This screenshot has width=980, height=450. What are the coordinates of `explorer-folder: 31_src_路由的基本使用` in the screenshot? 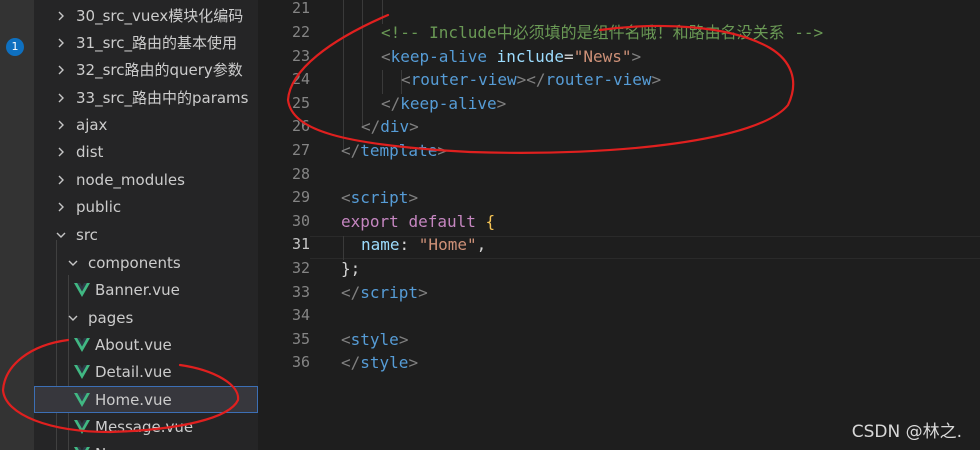 It's located at (146, 42).